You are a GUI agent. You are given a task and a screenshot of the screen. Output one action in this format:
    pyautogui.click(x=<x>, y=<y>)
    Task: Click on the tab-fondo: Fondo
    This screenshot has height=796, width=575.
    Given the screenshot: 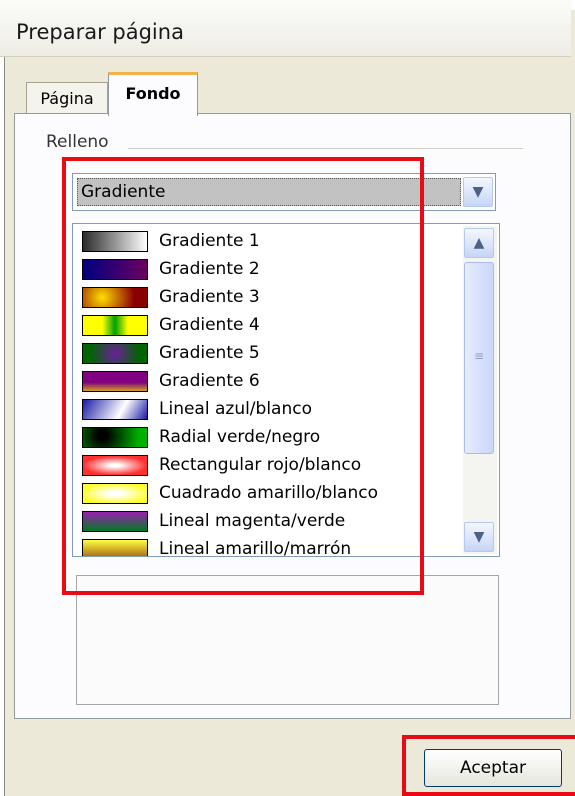 What is the action you would take?
    pyautogui.click(x=153, y=94)
    